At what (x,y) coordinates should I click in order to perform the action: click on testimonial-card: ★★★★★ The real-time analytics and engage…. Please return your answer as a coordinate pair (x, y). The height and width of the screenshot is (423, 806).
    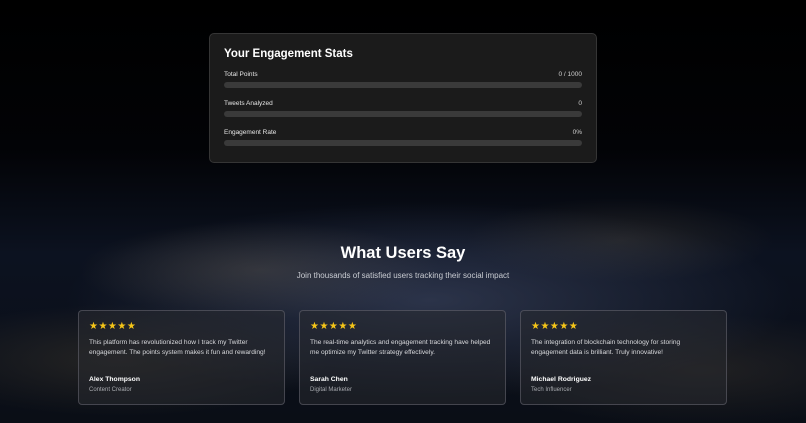
    Looking at the image, I should click on (402, 357).